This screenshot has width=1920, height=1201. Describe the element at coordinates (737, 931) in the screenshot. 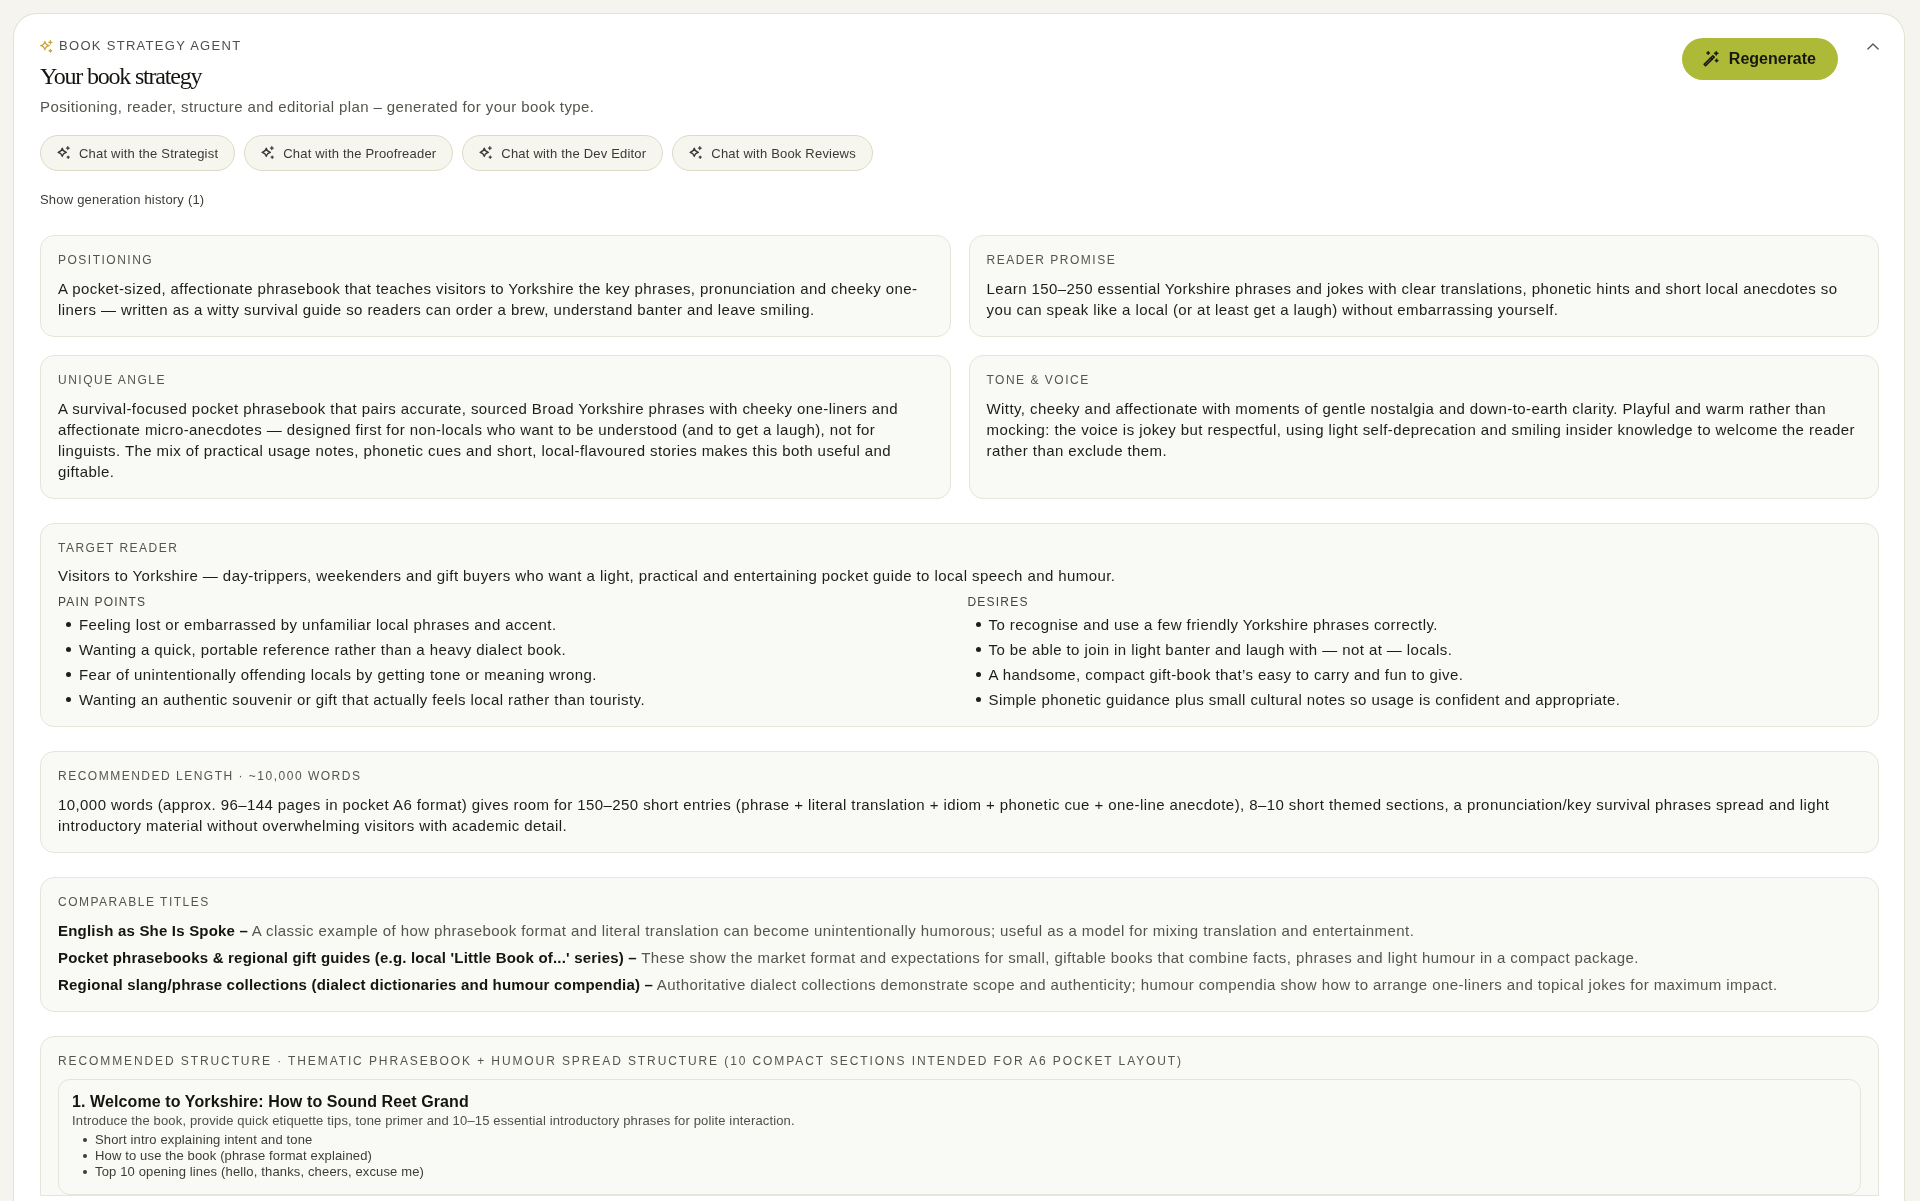

I see `comparable-title-text: English as She Is Spoke – A classic example of how phrasebook format and literal translation can become unintentionally humorous; useful as a model for mixing translation and entertainment.` at that location.